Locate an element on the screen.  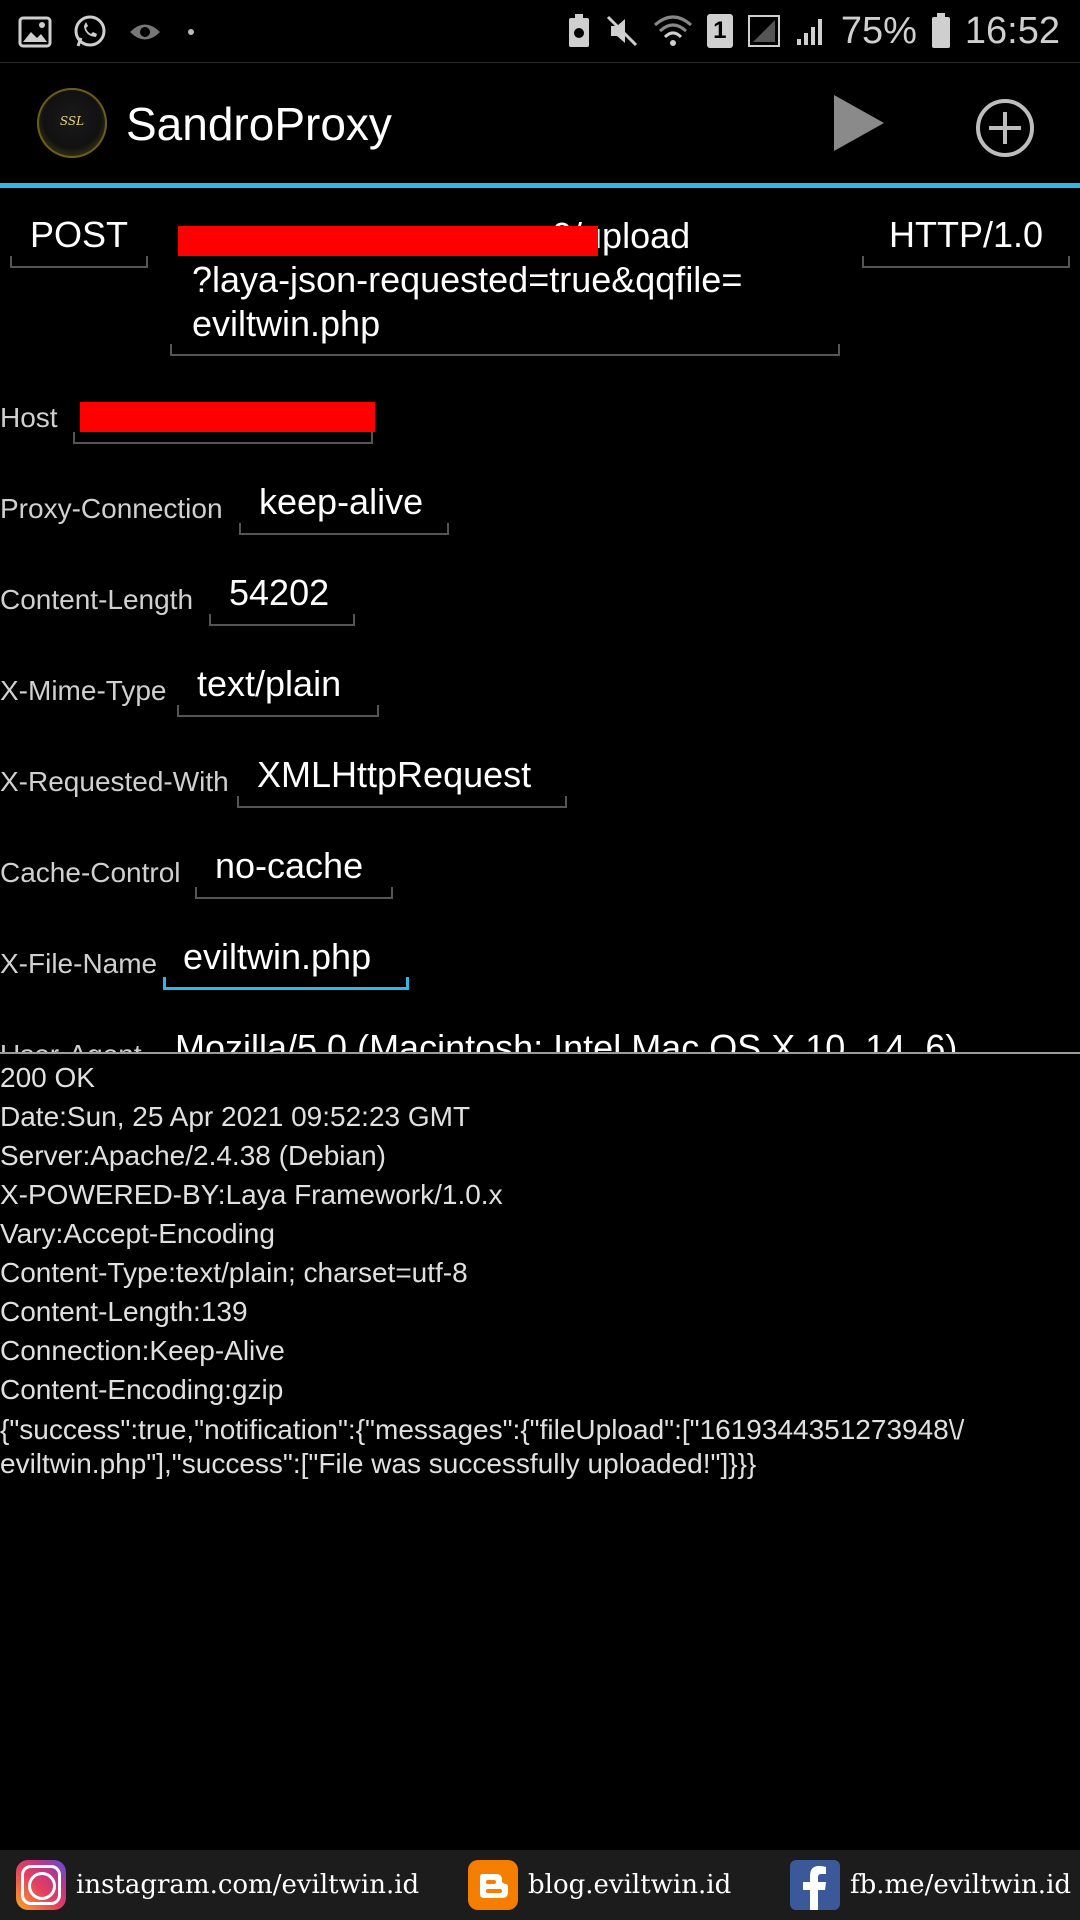
header-value: keep-alive is located at coordinates (341, 501).